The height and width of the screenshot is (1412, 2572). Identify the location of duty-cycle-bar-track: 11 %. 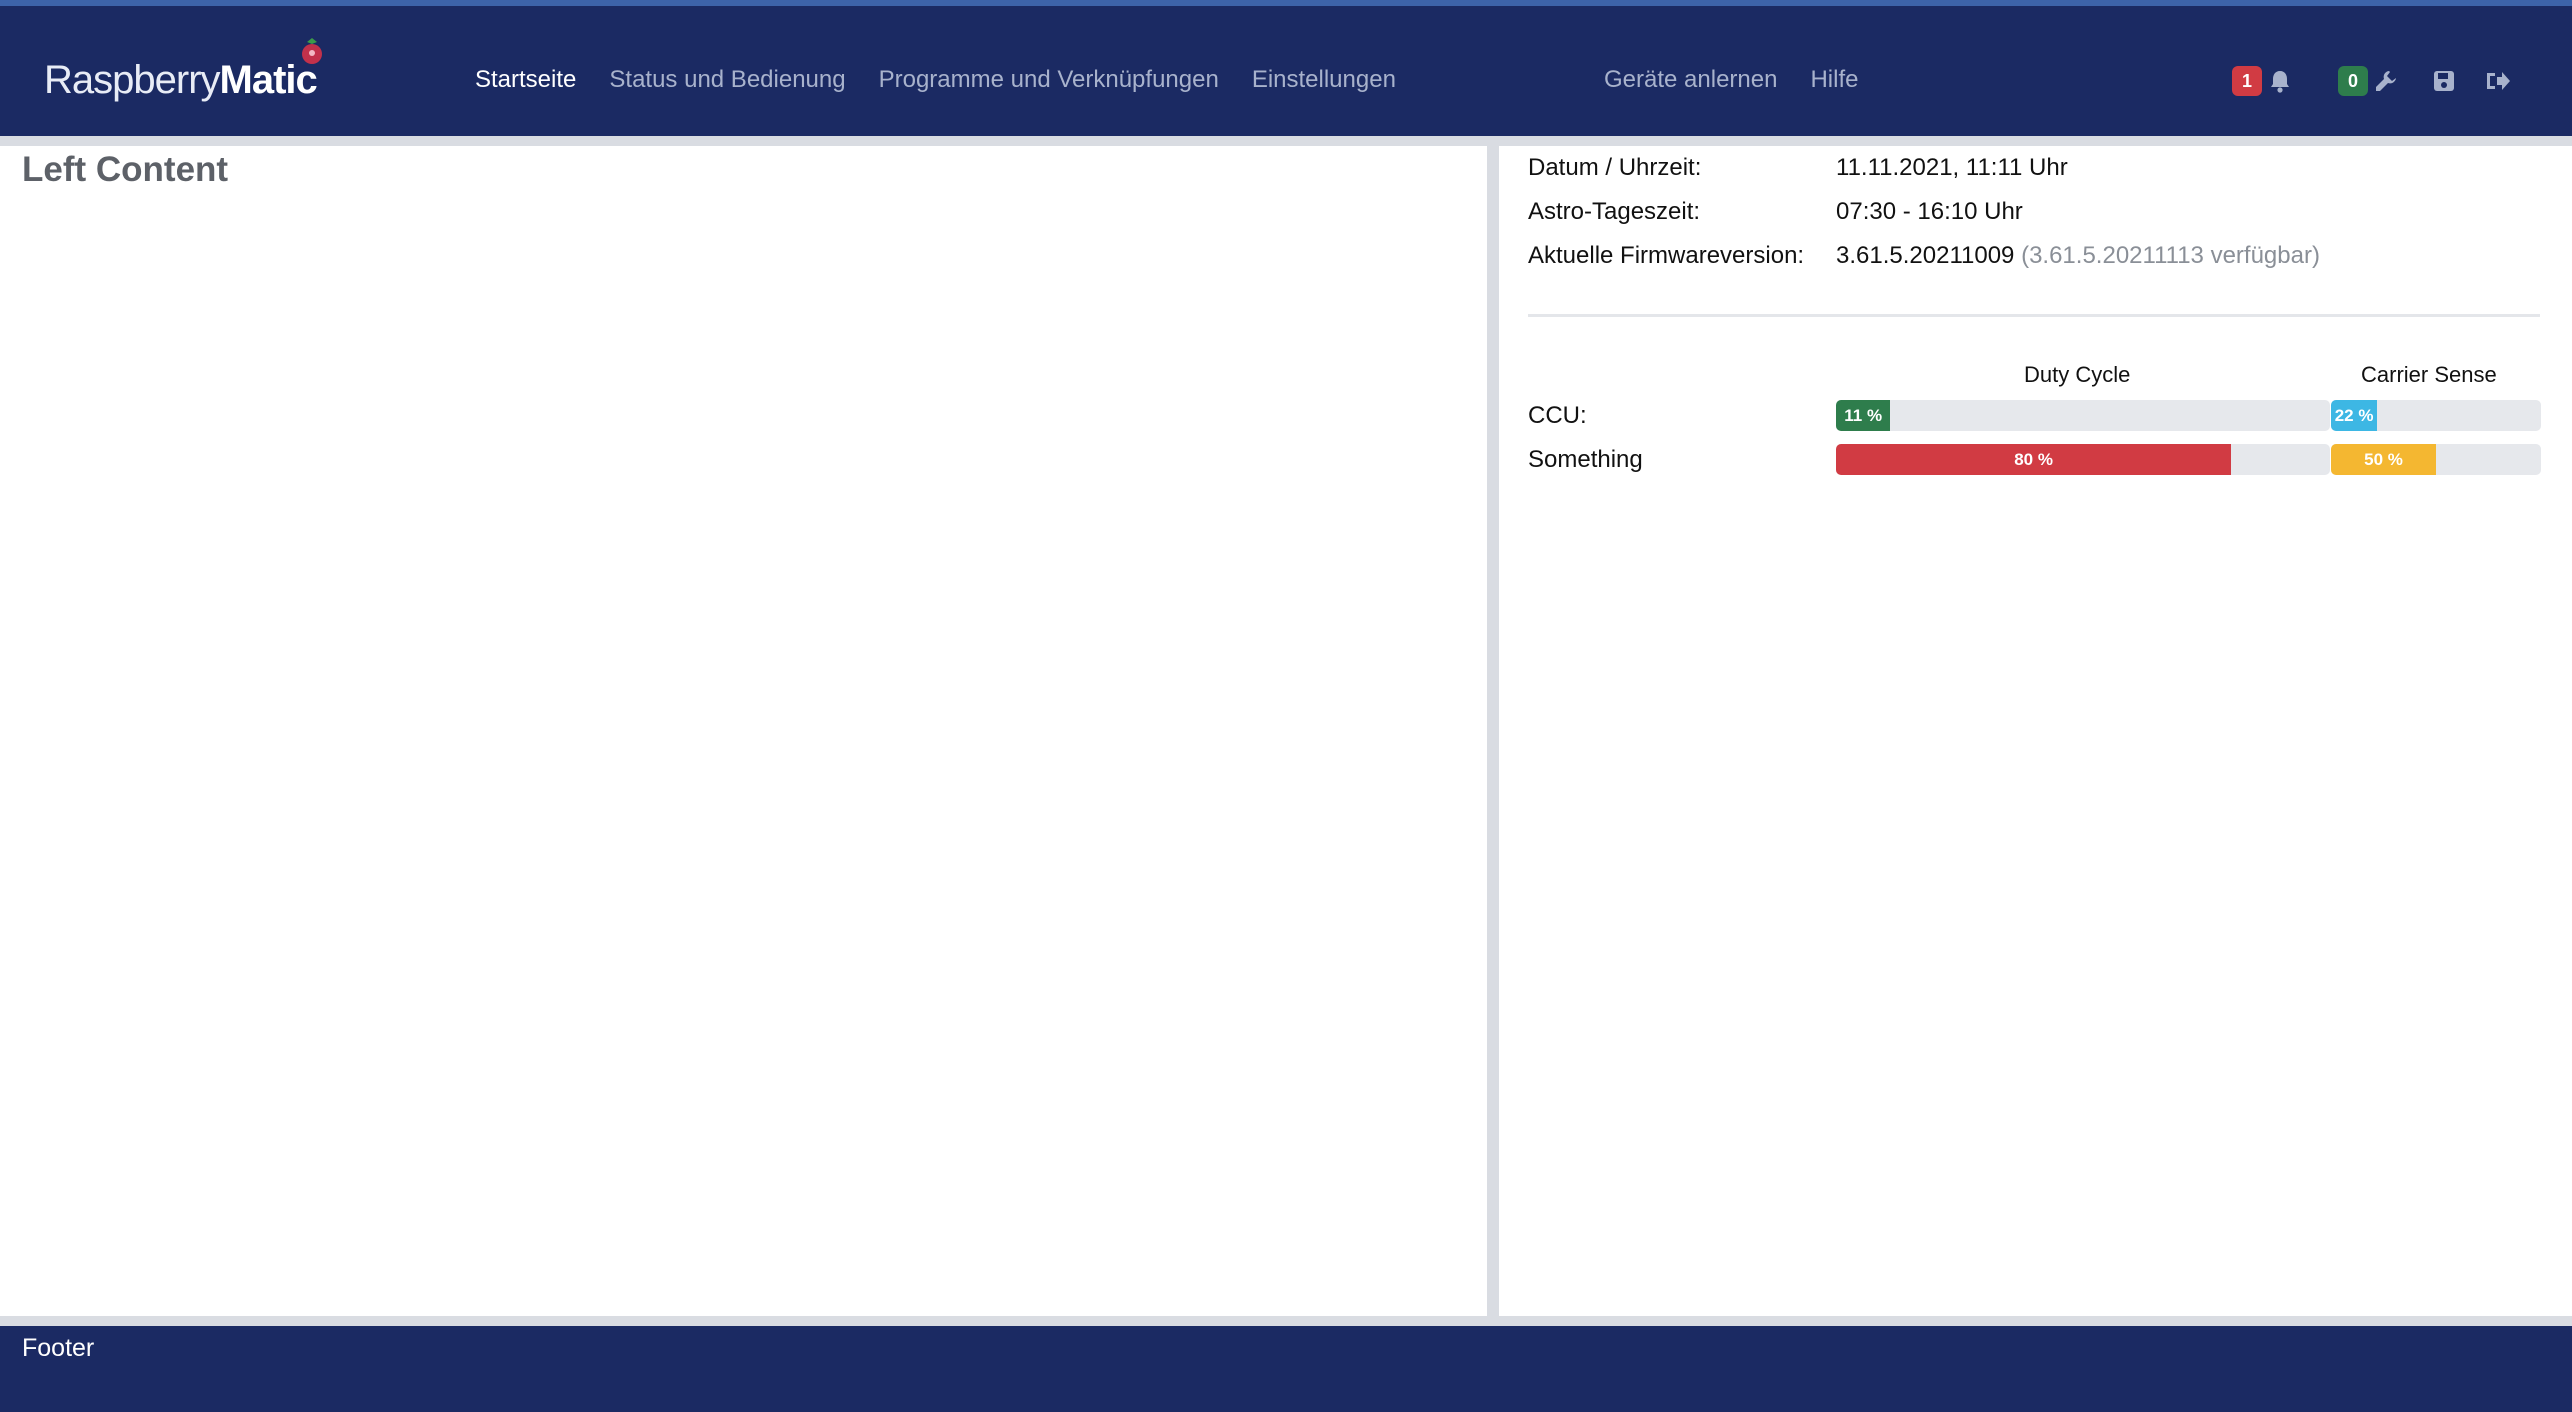
(2083, 415).